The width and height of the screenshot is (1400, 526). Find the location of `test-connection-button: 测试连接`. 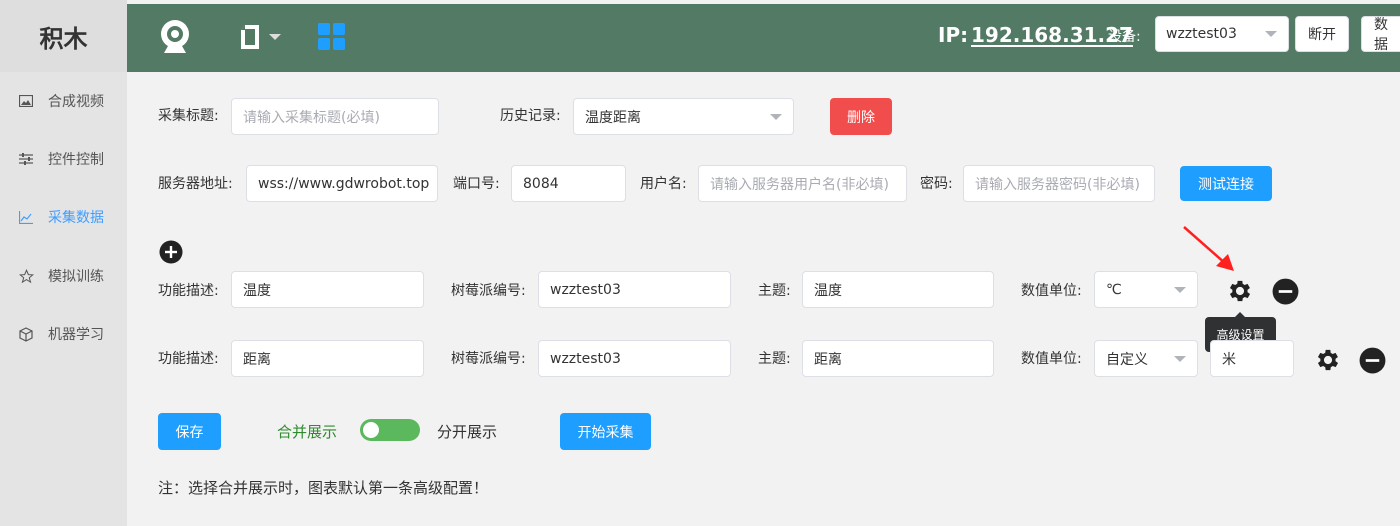

test-connection-button: 测试连接 is located at coordinates (1226, 183).